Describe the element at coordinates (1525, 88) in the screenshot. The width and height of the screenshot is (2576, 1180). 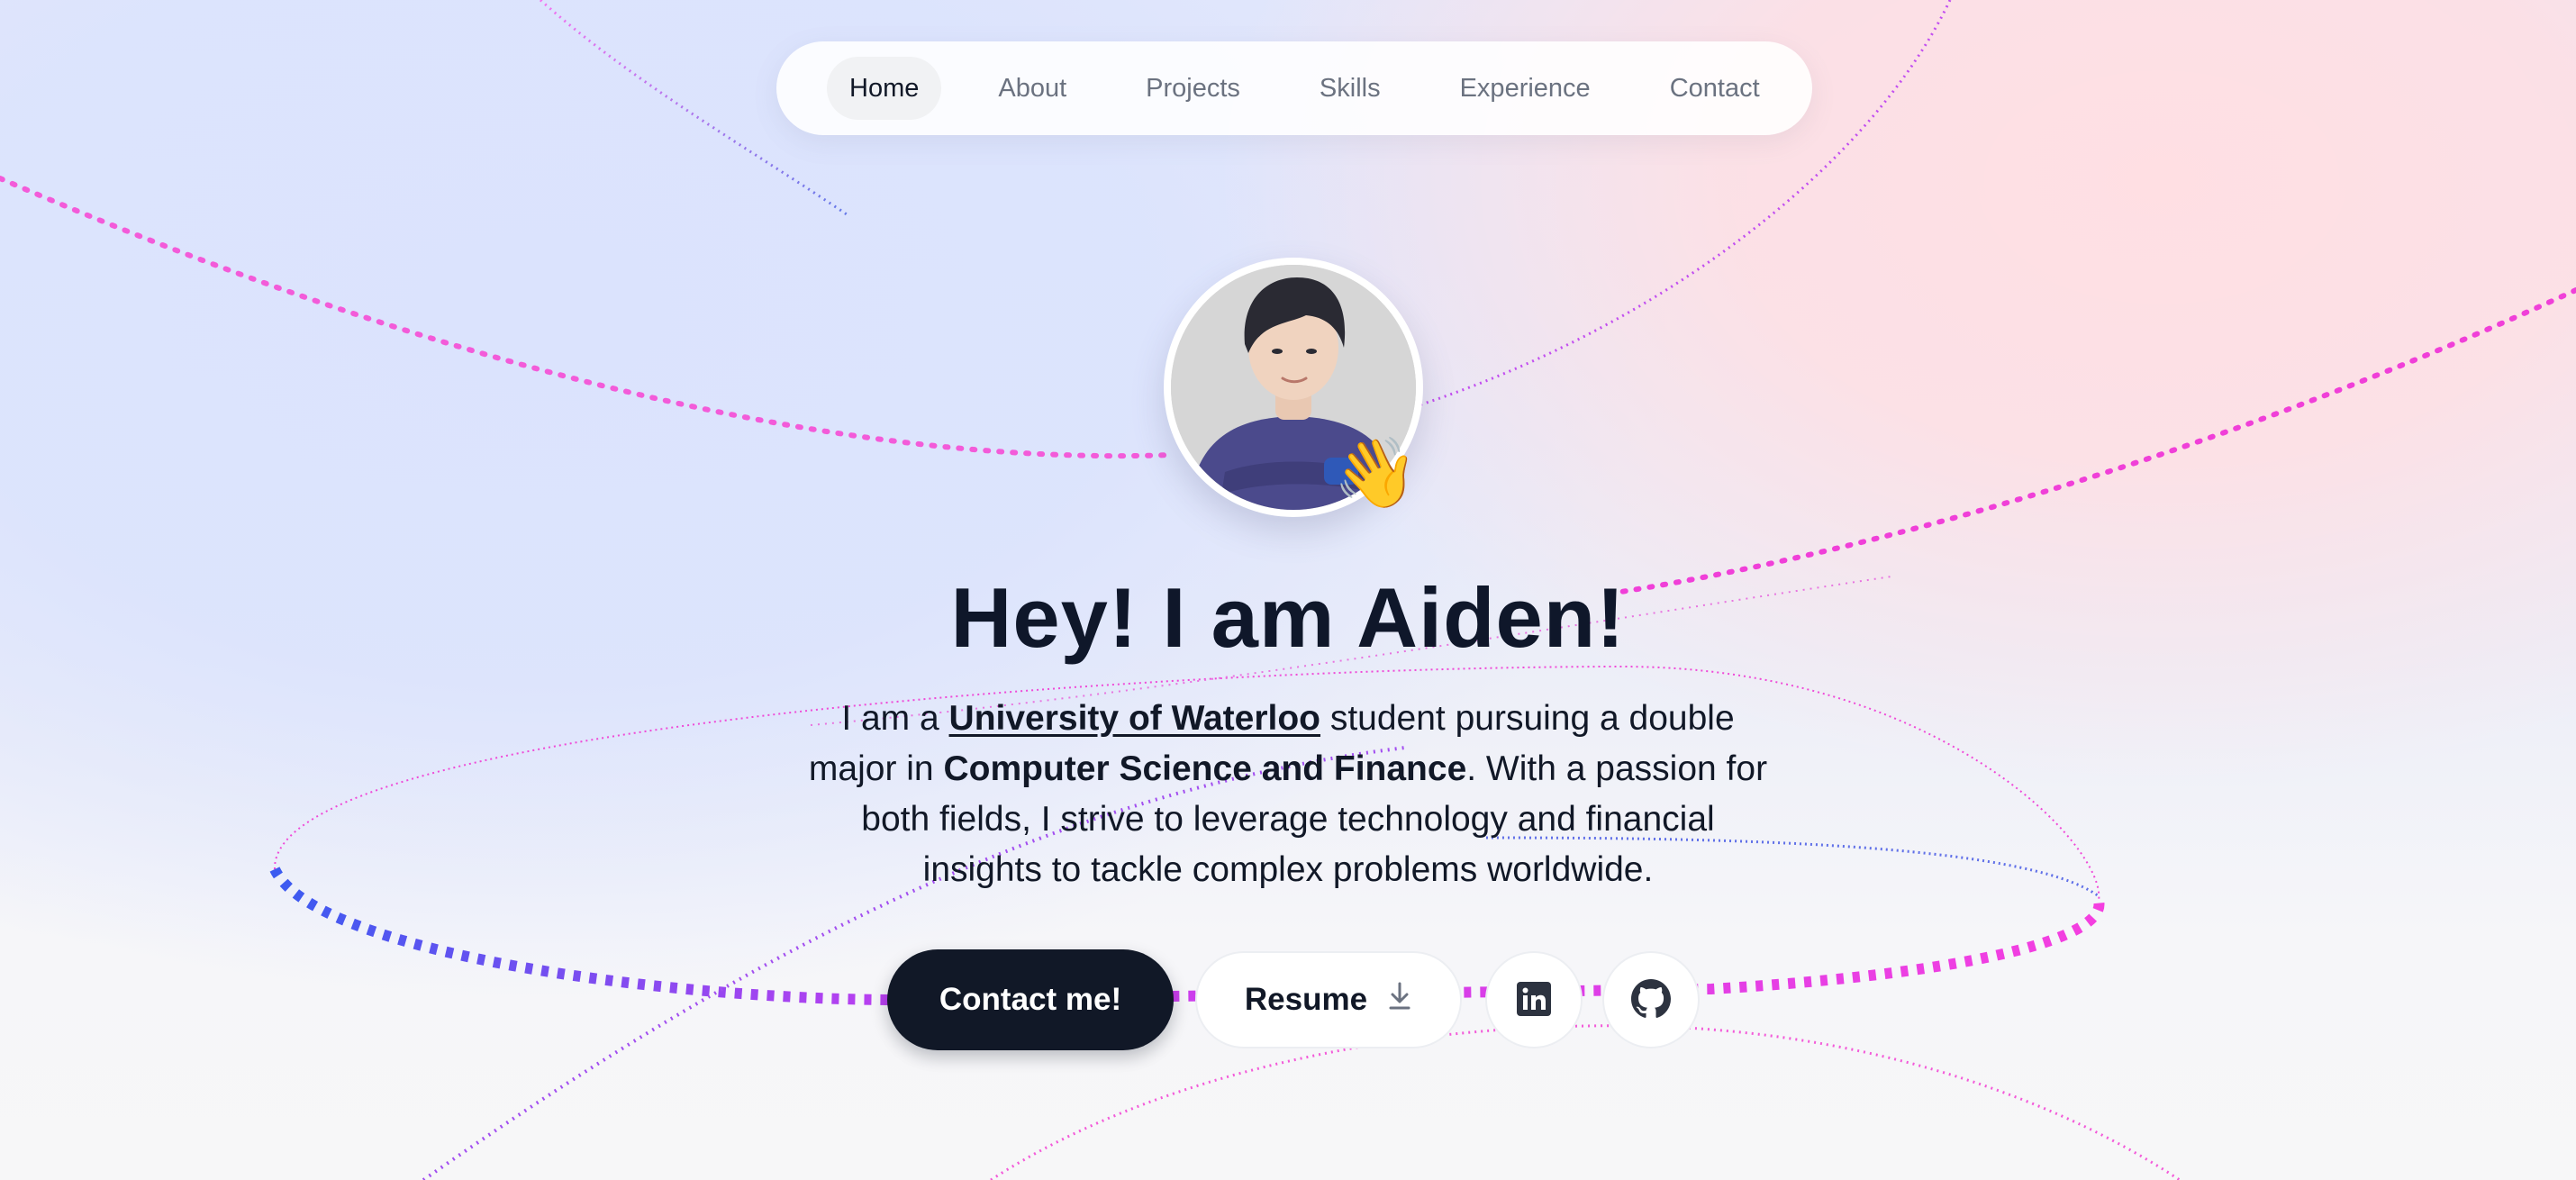
I see `nav-item-experience: Experience` at that location.